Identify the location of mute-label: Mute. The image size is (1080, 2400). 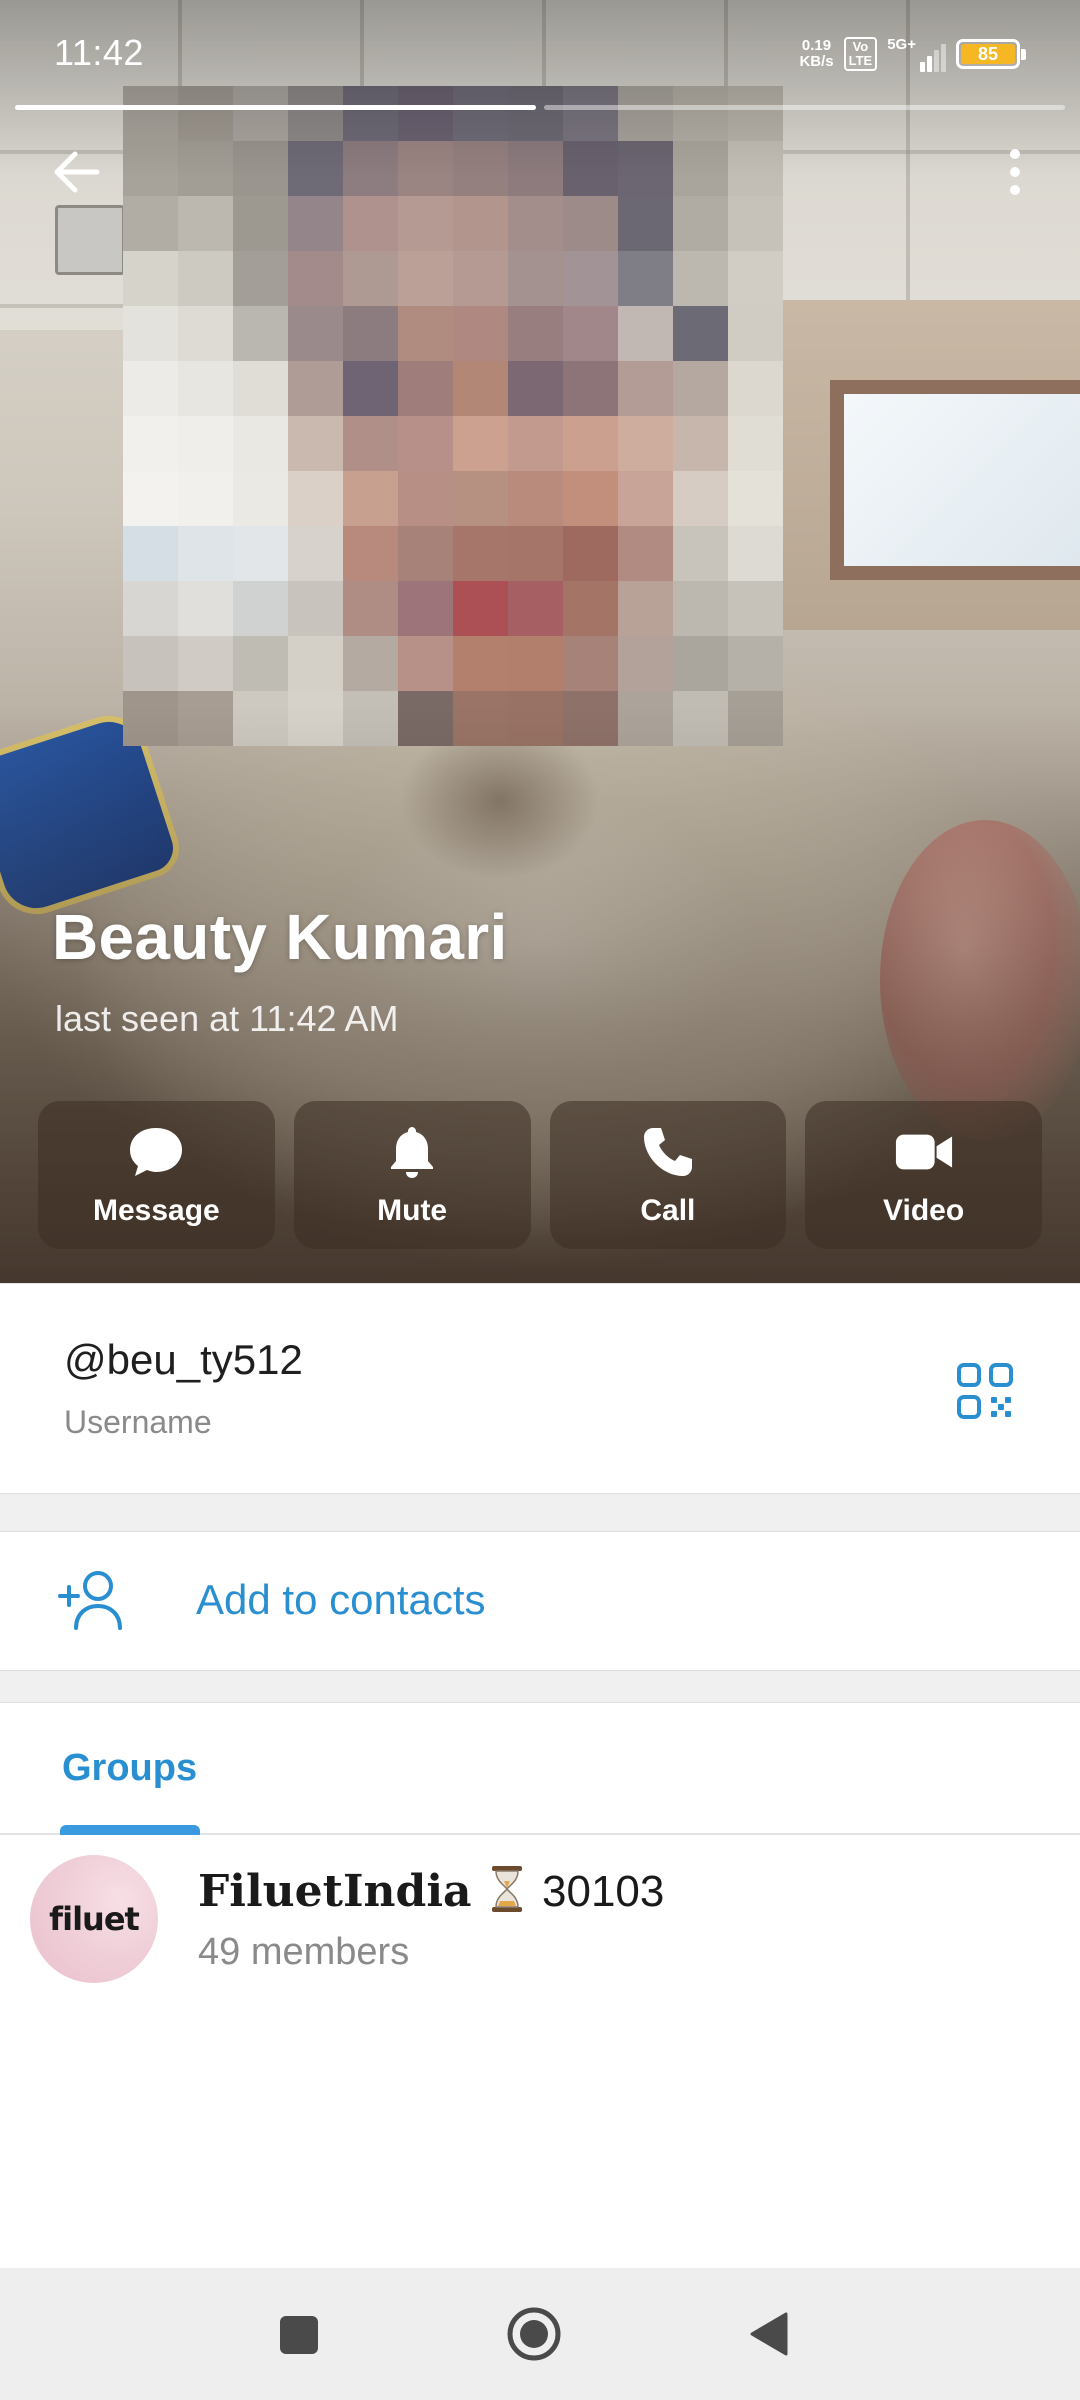
(412, 1210).